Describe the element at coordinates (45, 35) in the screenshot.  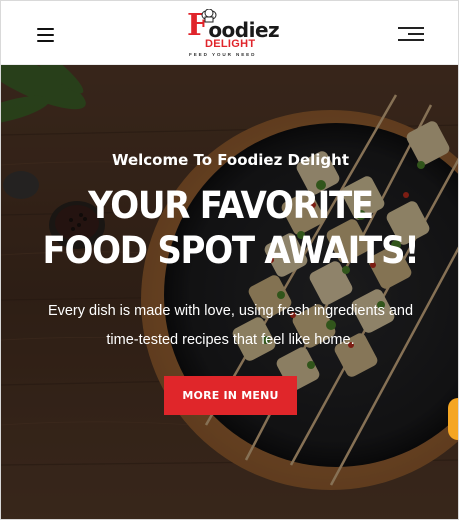
I see `hamburger-menu-icon` at that location.